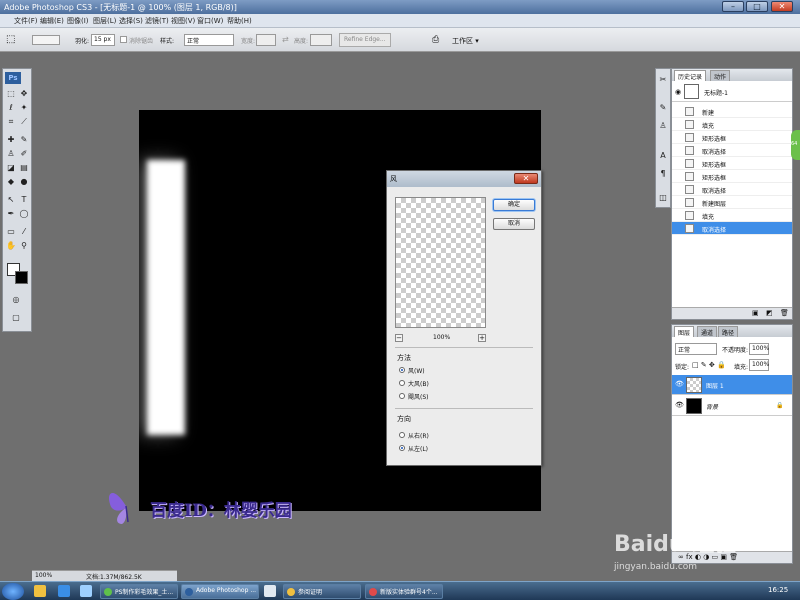 Image resolution: width=800 pixels, height=600 pixels. Describe the element at coordinates (526, 178) in the screenshot. I see `dialog-close-button: ✕` at that location.